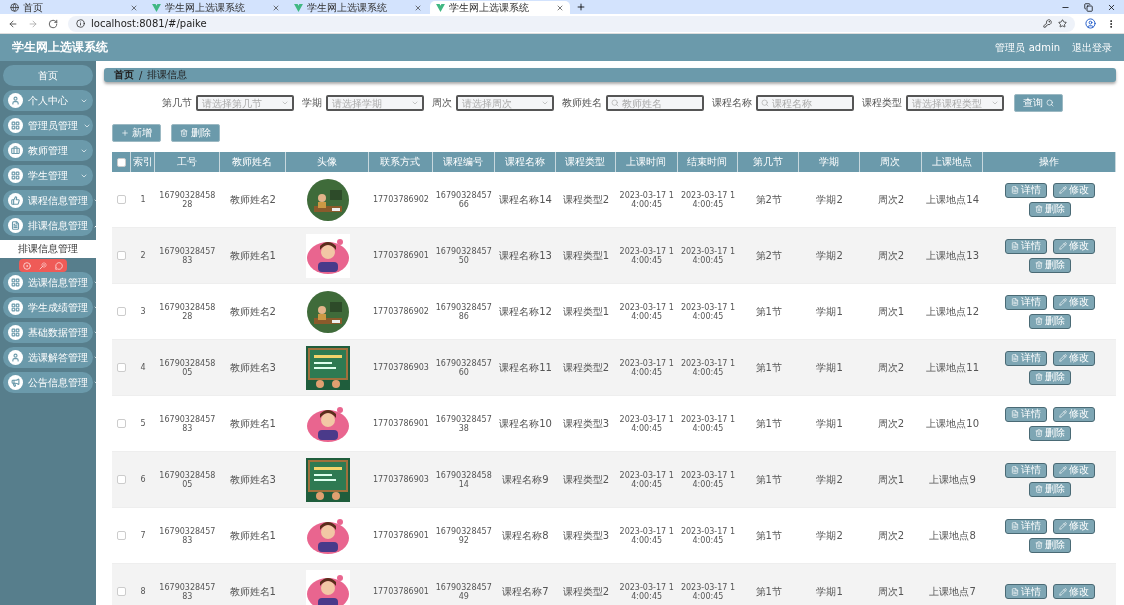 This screenshot has height=605, width=1124. I want to click on new-tab-icon, so click(581, 7).